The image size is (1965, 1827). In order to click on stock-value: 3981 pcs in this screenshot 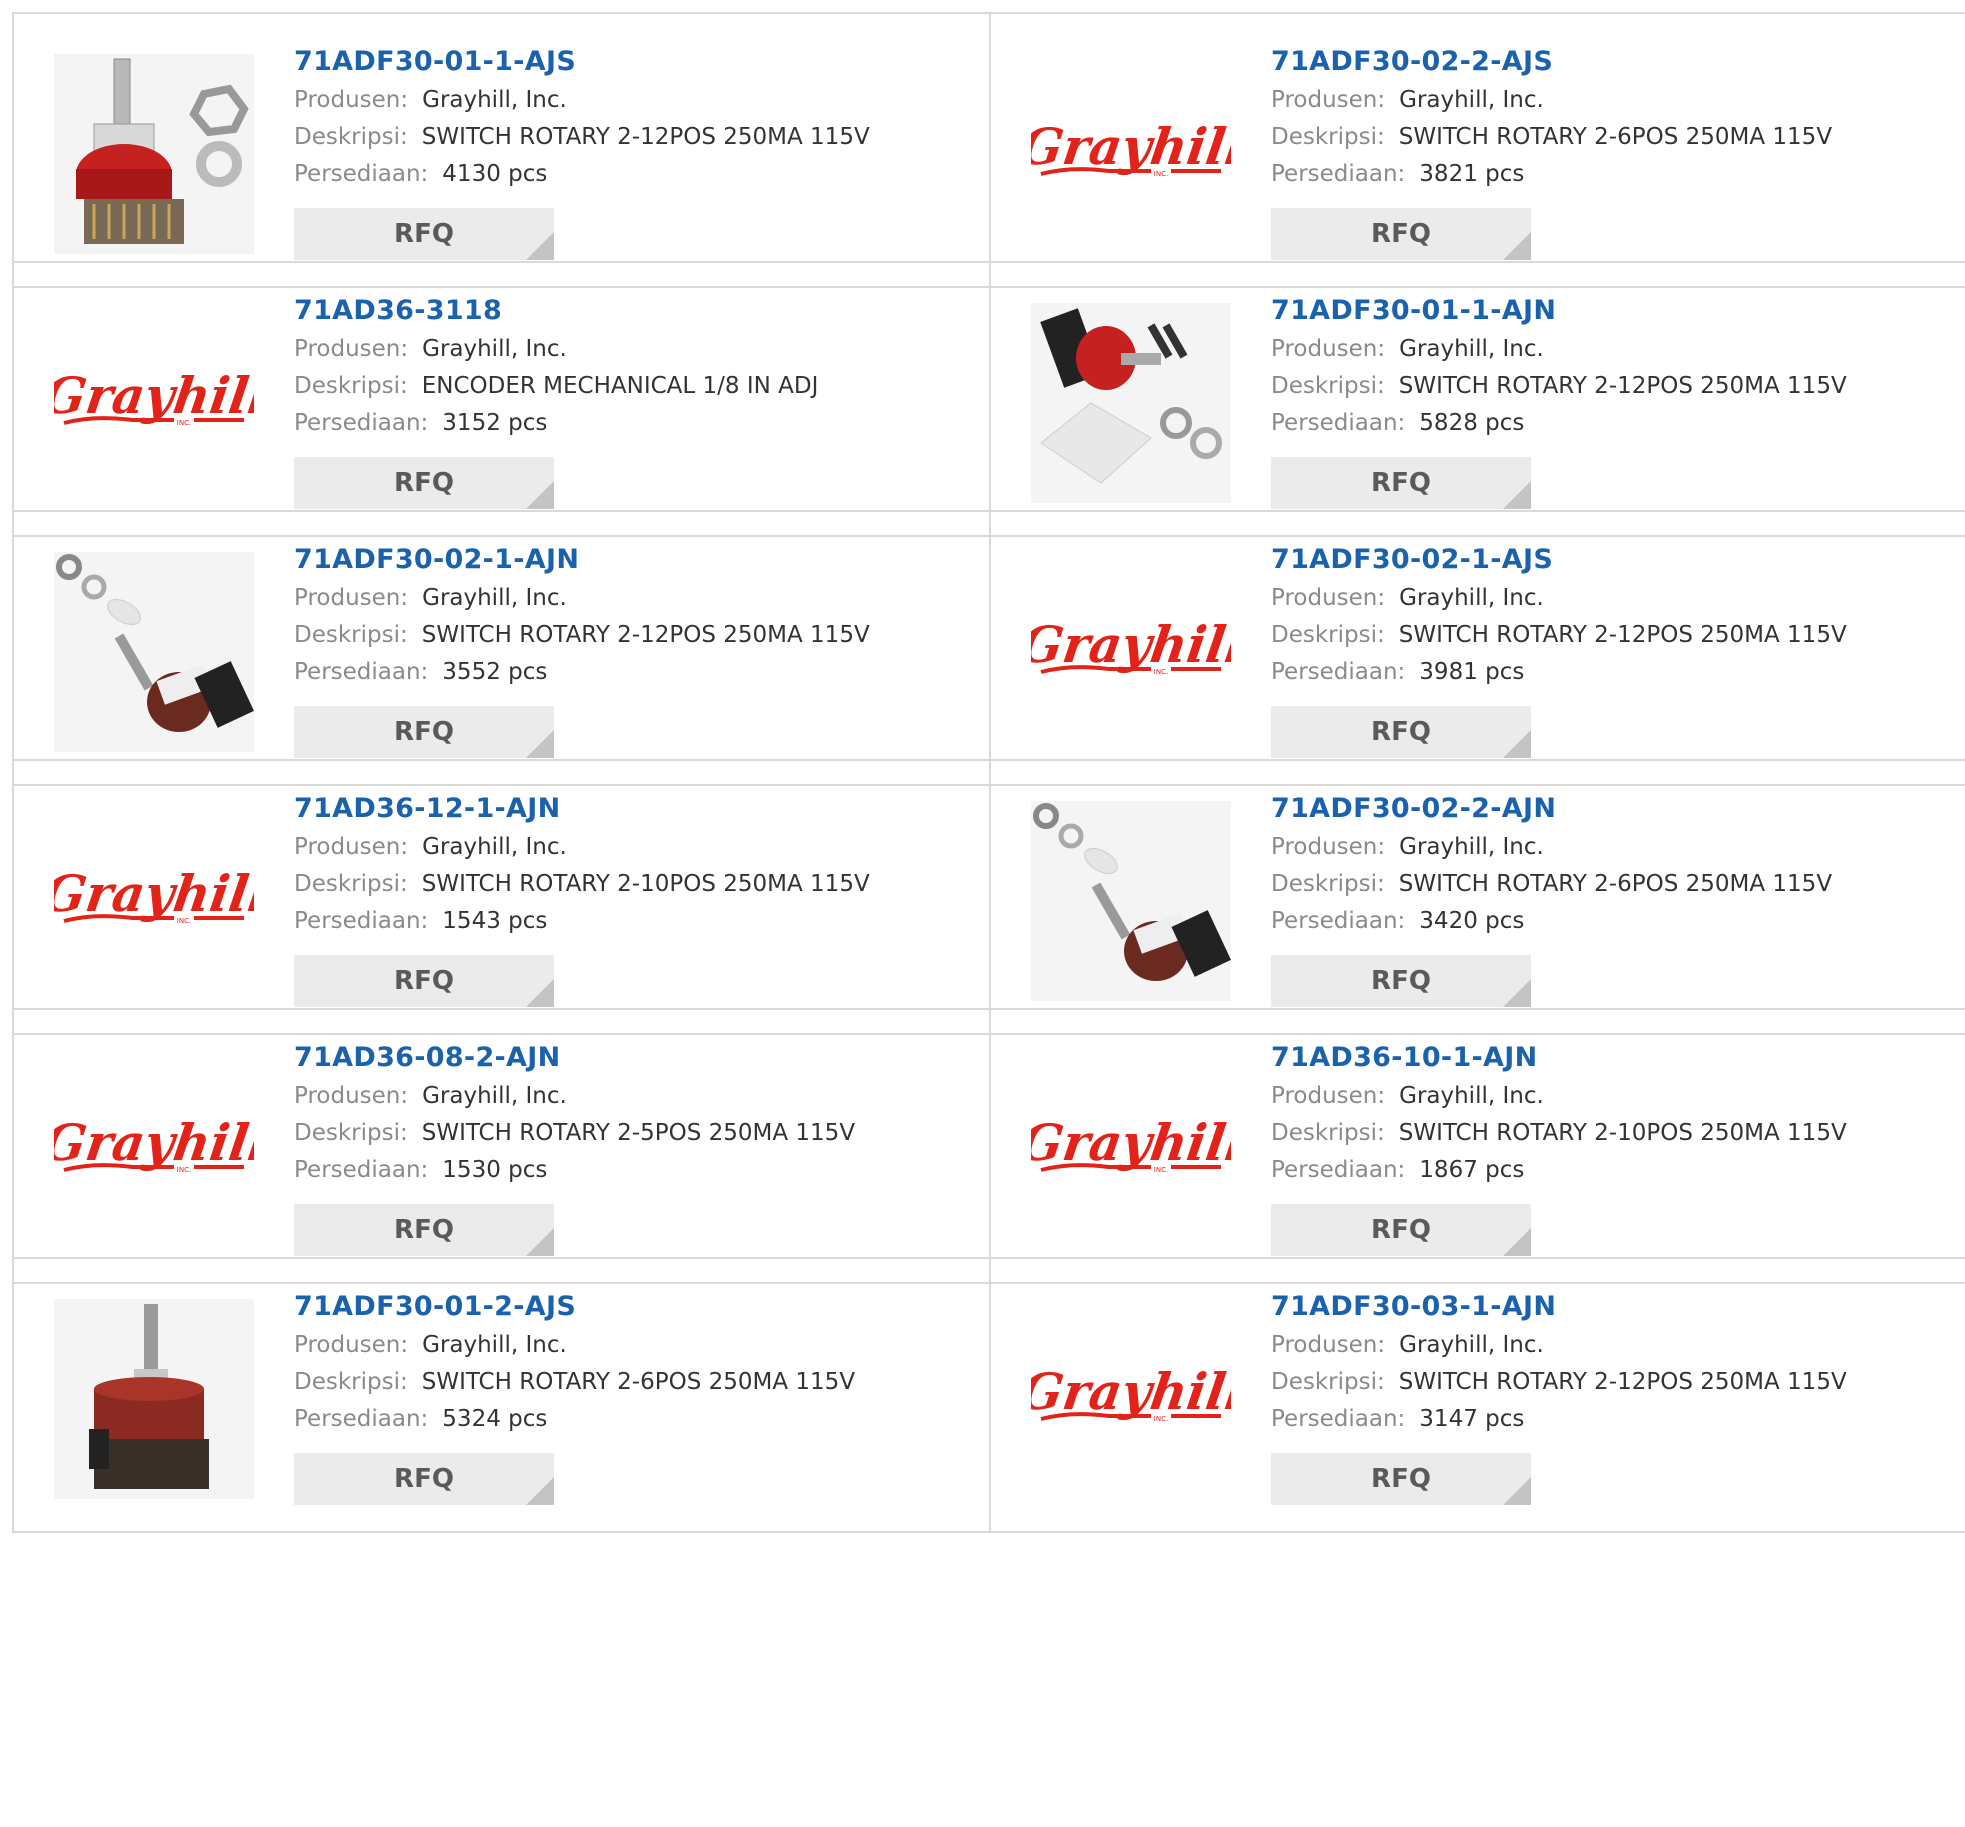, I will do `click(1472, 672)`.